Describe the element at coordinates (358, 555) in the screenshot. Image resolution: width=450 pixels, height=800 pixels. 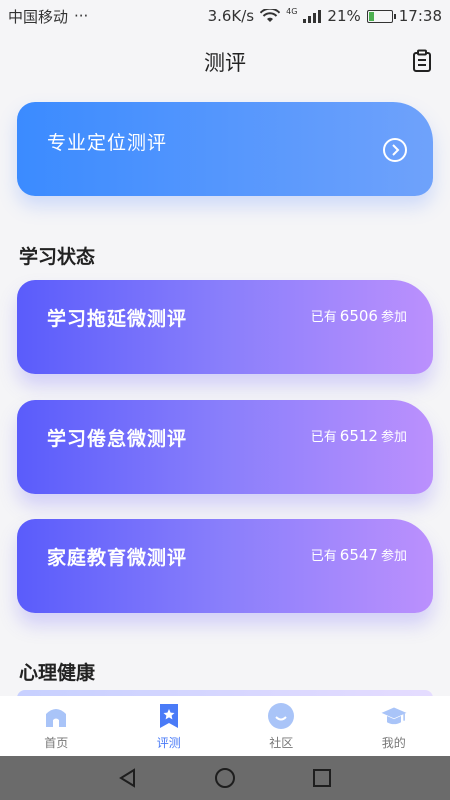
I see `participant-count: 已有 6547 参加` at that location.